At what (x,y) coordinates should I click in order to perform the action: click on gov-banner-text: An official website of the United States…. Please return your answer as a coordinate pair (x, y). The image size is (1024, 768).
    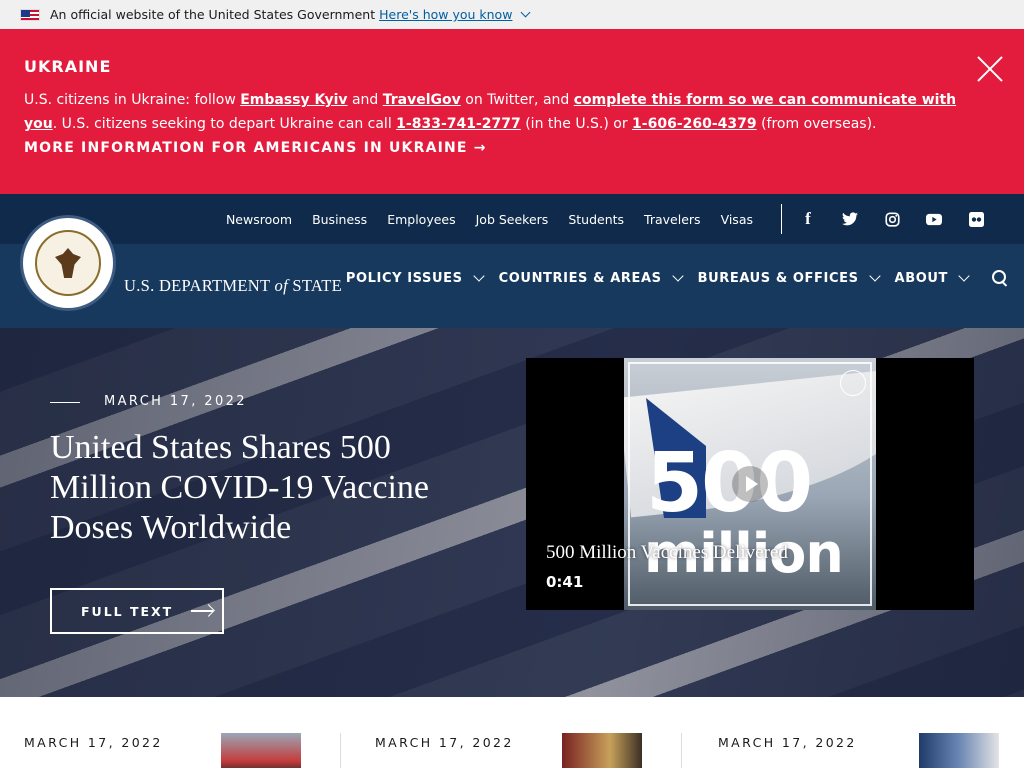
    Looking at the image, I should click on (213, 14).